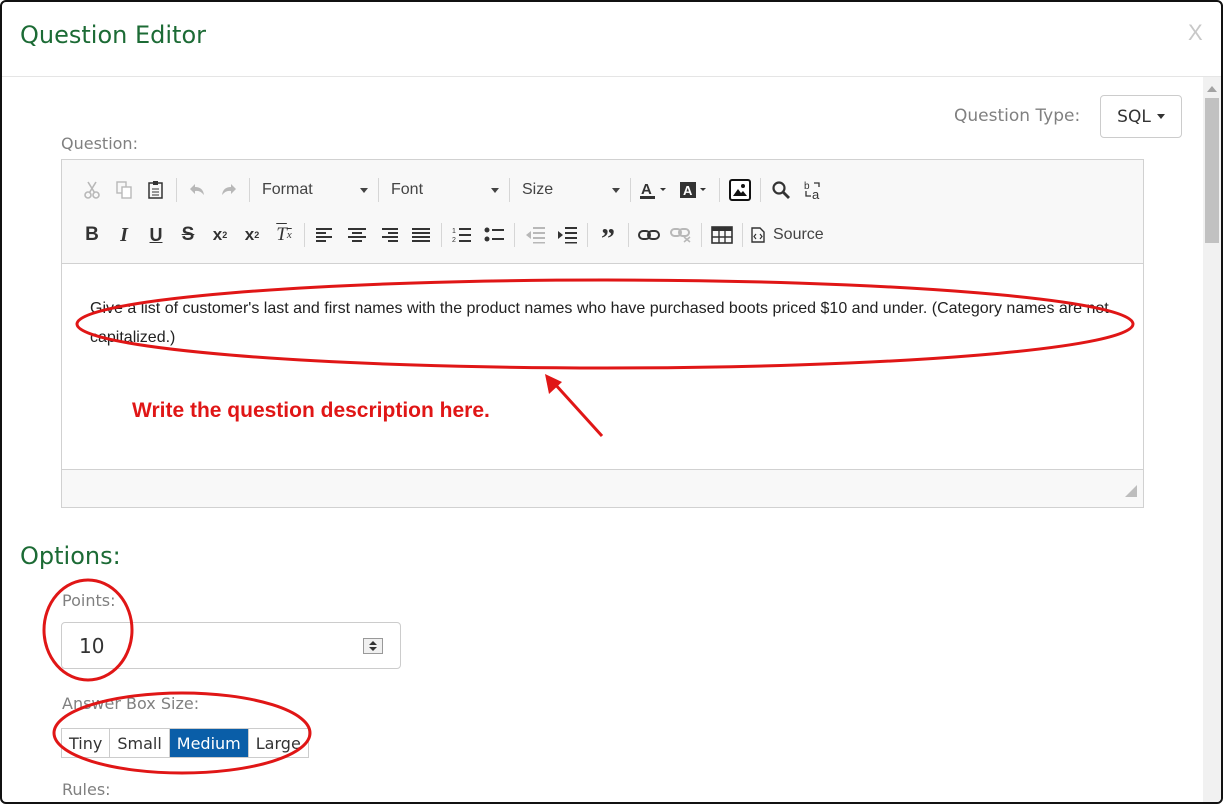 The image size is (1223, 804). Describe the element at coordinates (578, 409) in the screenshot. I see `annotation-arrow-icon` at that location.